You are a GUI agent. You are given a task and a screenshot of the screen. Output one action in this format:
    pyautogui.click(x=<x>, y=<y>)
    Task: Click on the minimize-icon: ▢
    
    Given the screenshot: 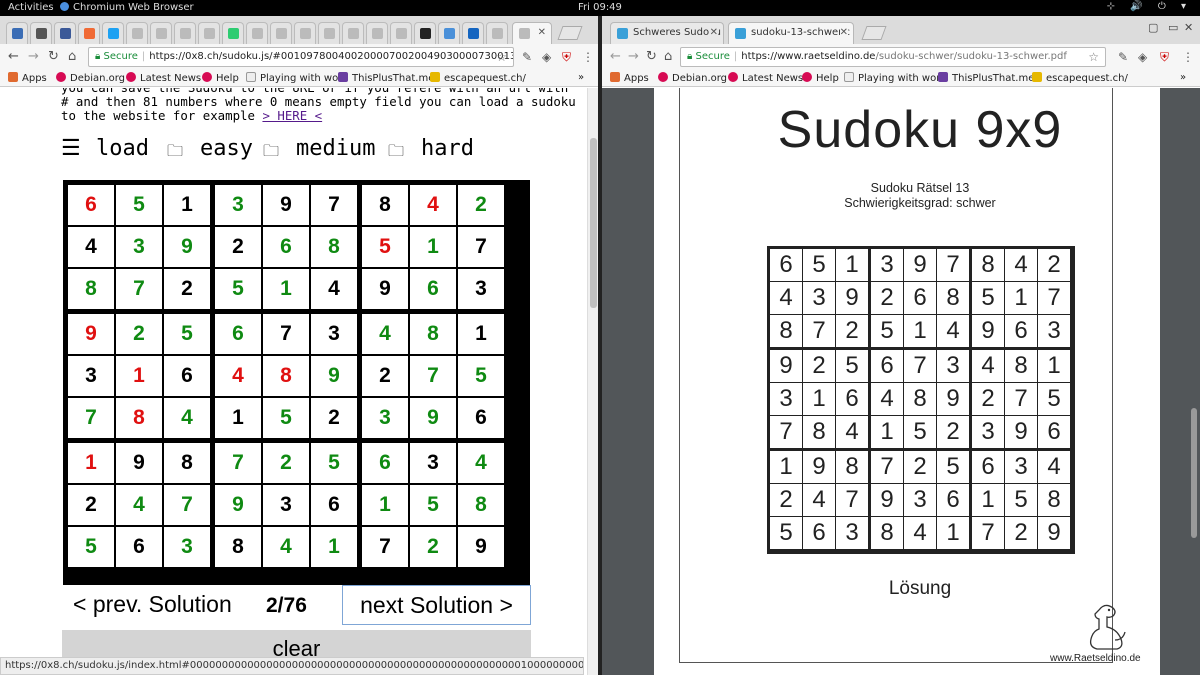 What is the action you would take?
    pyautogui.click(x=1153, y=27)
    